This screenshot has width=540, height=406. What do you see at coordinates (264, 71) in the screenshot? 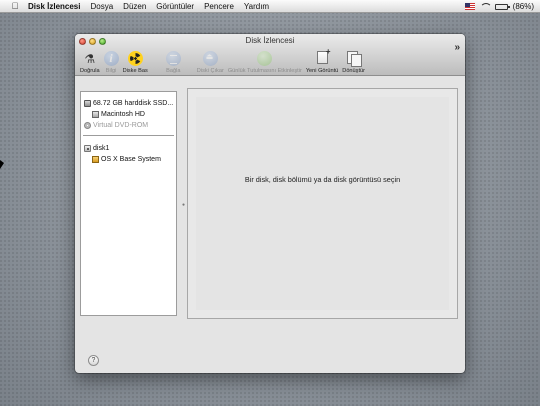
I see `enable-journaling-label: Günlük Tutulmasını Etkinleştir` at bounding box center [264, 71].